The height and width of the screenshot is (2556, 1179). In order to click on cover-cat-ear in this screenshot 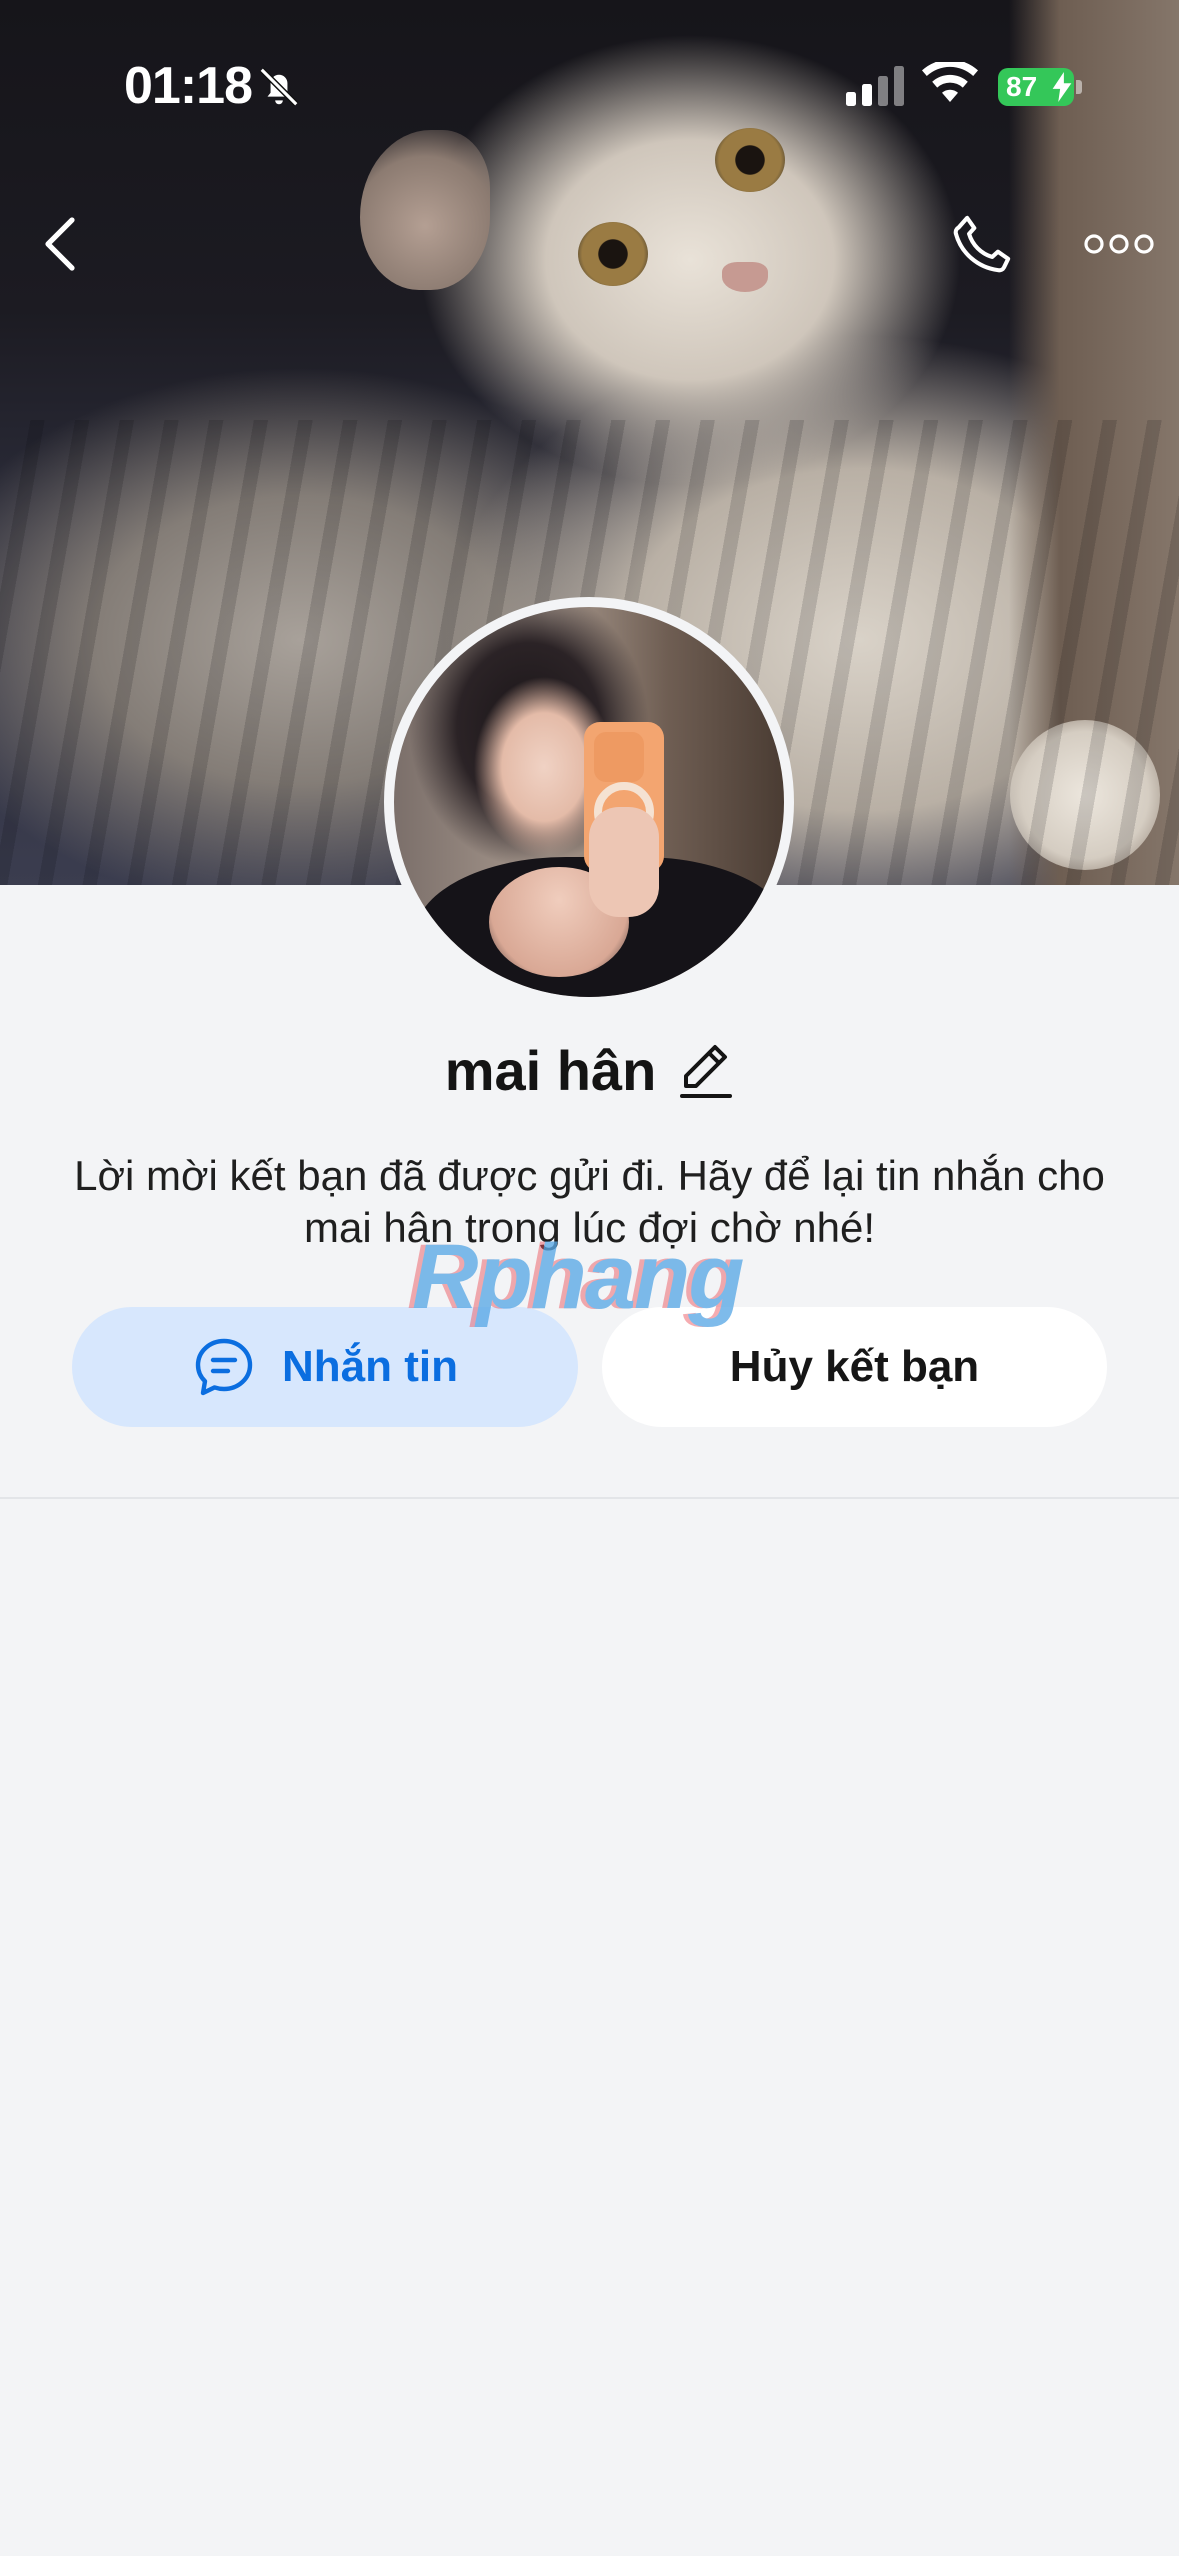, I will do `click(425, 210)`.